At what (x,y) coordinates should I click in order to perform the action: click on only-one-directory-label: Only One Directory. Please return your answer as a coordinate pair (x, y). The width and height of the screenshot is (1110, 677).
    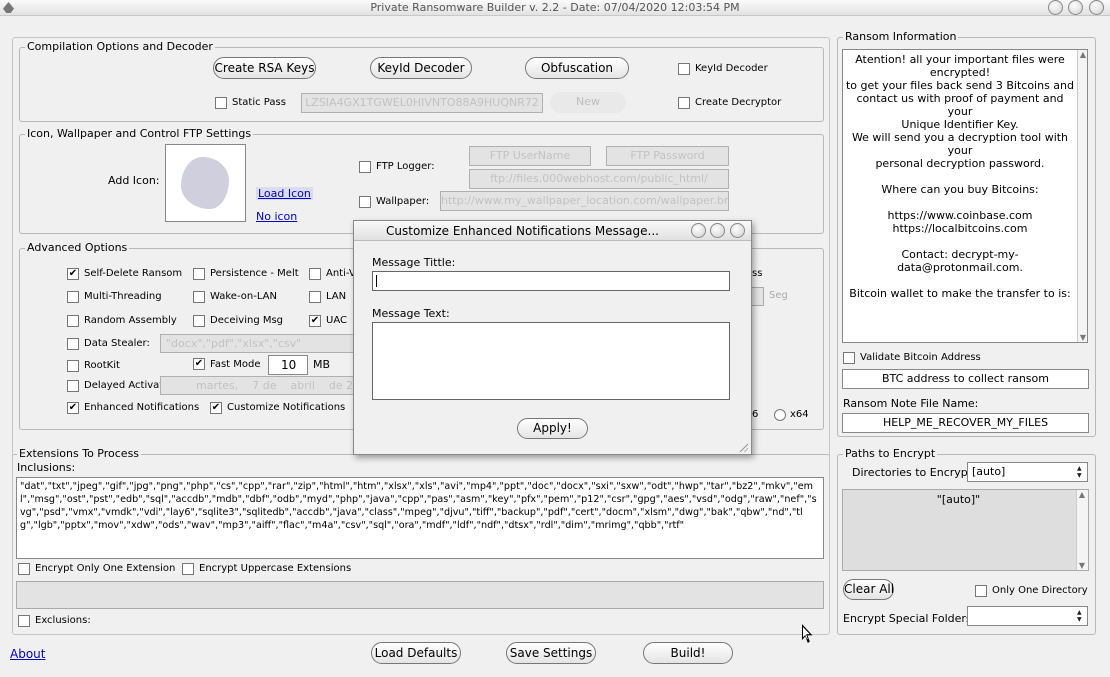
    Looking at the image, I should click on (1040, 590).